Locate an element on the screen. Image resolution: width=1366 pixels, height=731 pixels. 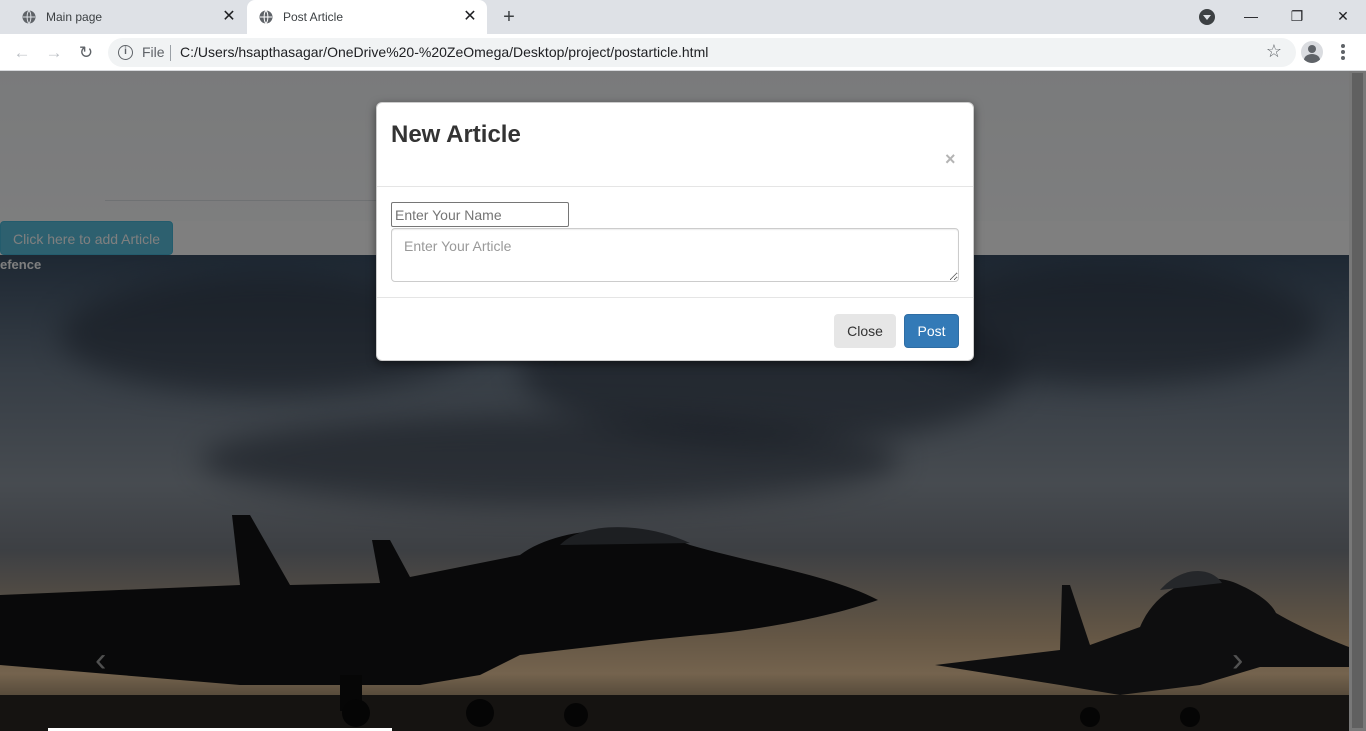
post-button: Post is located at coordinates (931, 331).